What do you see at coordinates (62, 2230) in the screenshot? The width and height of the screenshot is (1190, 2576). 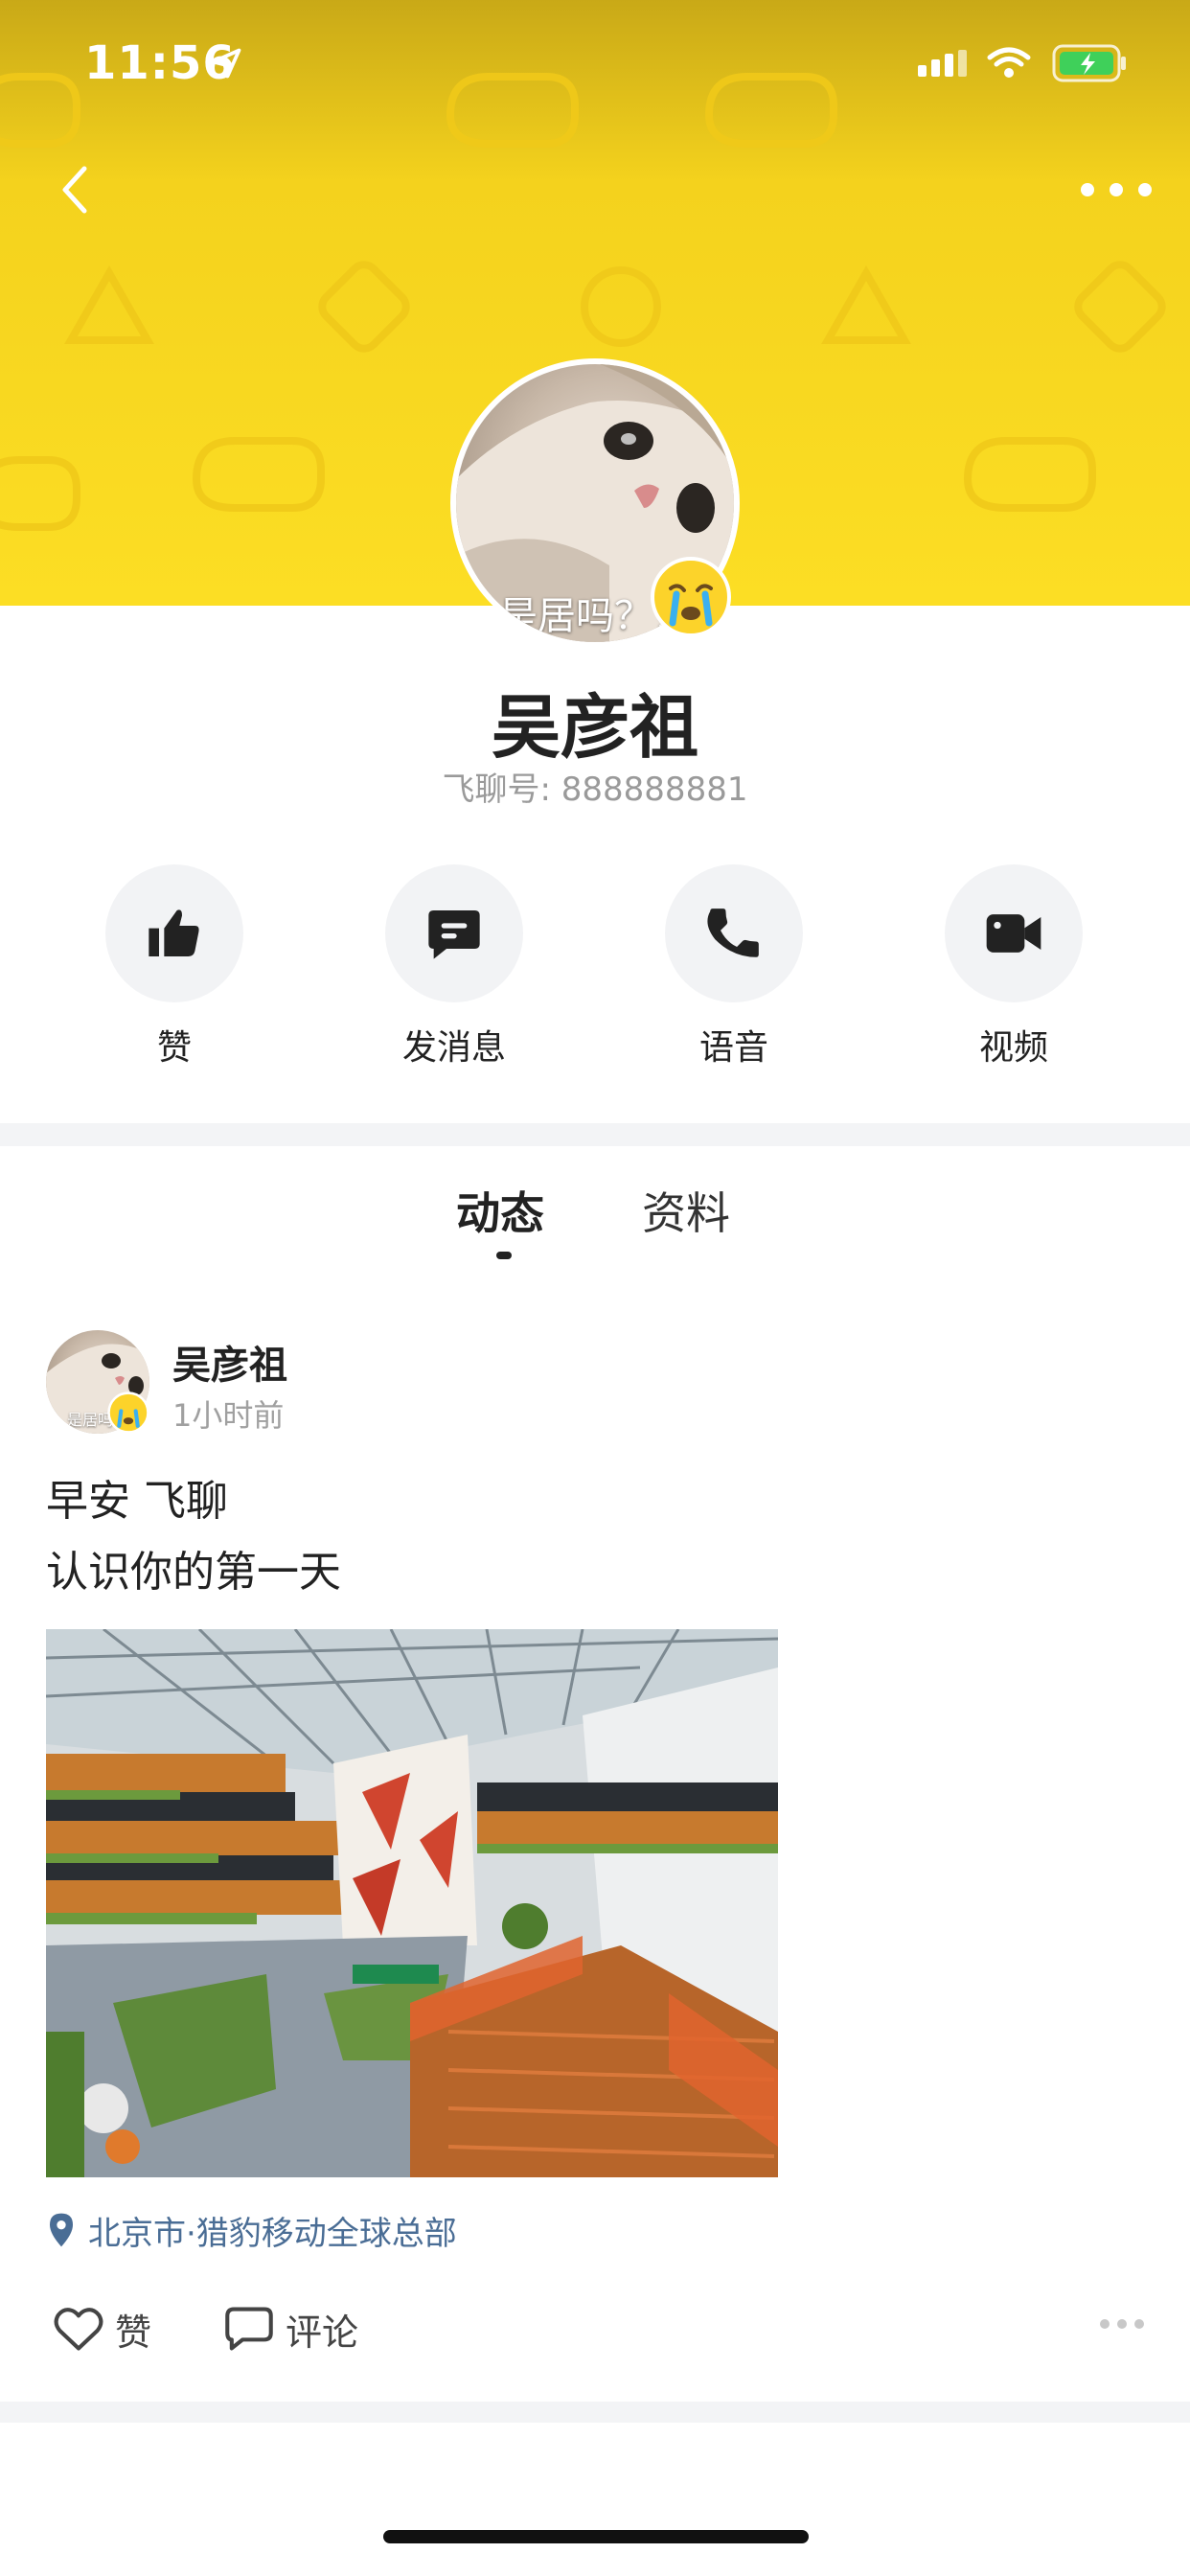 I see `location-pin-icon` at bounding box center [62, 2230].